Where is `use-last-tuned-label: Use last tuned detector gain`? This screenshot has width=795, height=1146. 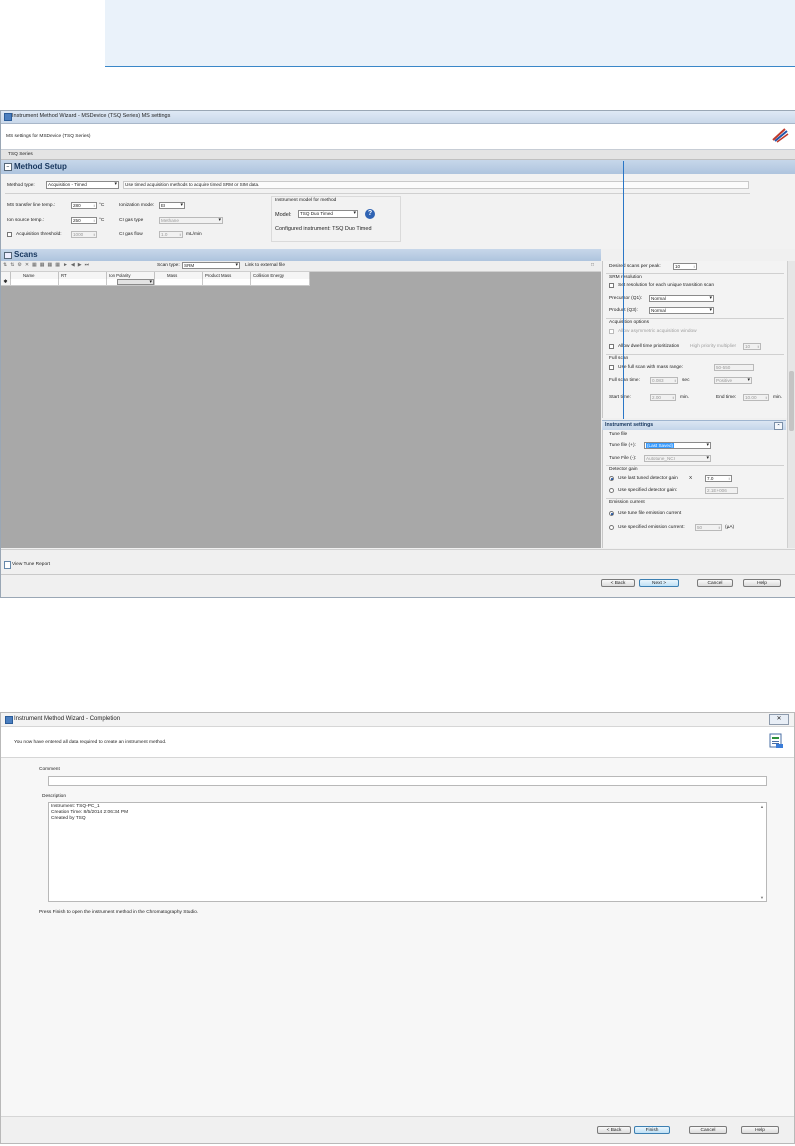
use-last-tuned-label: Use last tuned detector gain is located at coordinates (648, 478).